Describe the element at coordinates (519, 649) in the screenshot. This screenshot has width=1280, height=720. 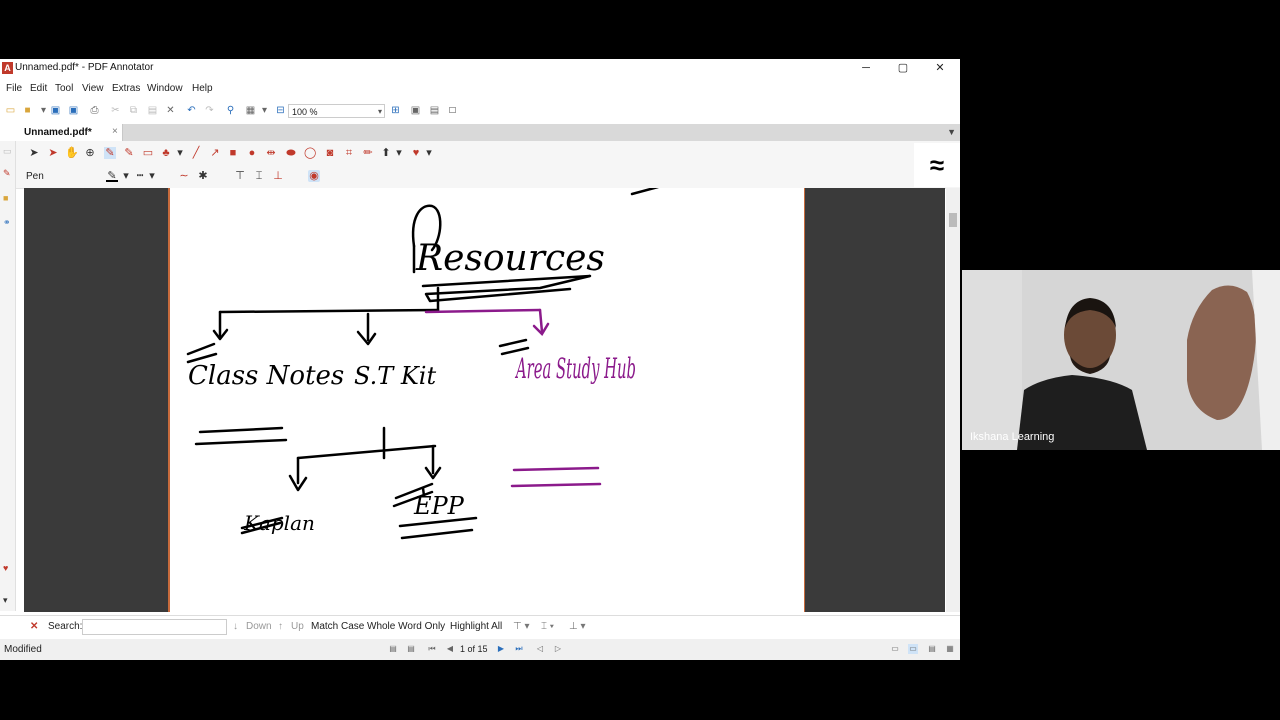
I see `last-page-icon: ⏭` at that location.